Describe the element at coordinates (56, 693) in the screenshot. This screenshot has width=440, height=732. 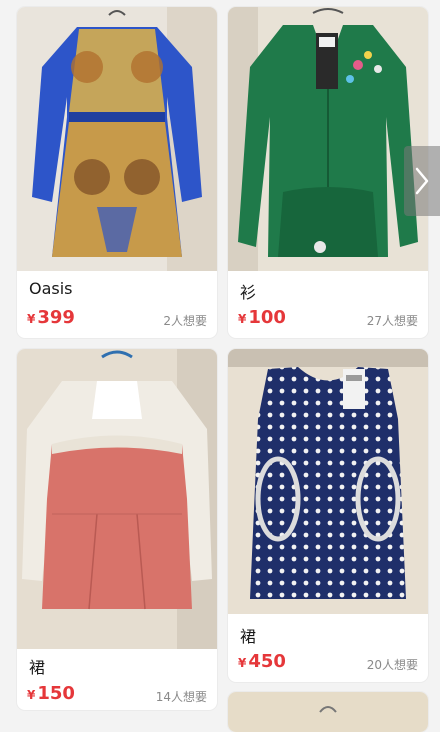
I see `price-value: 150` at that location.